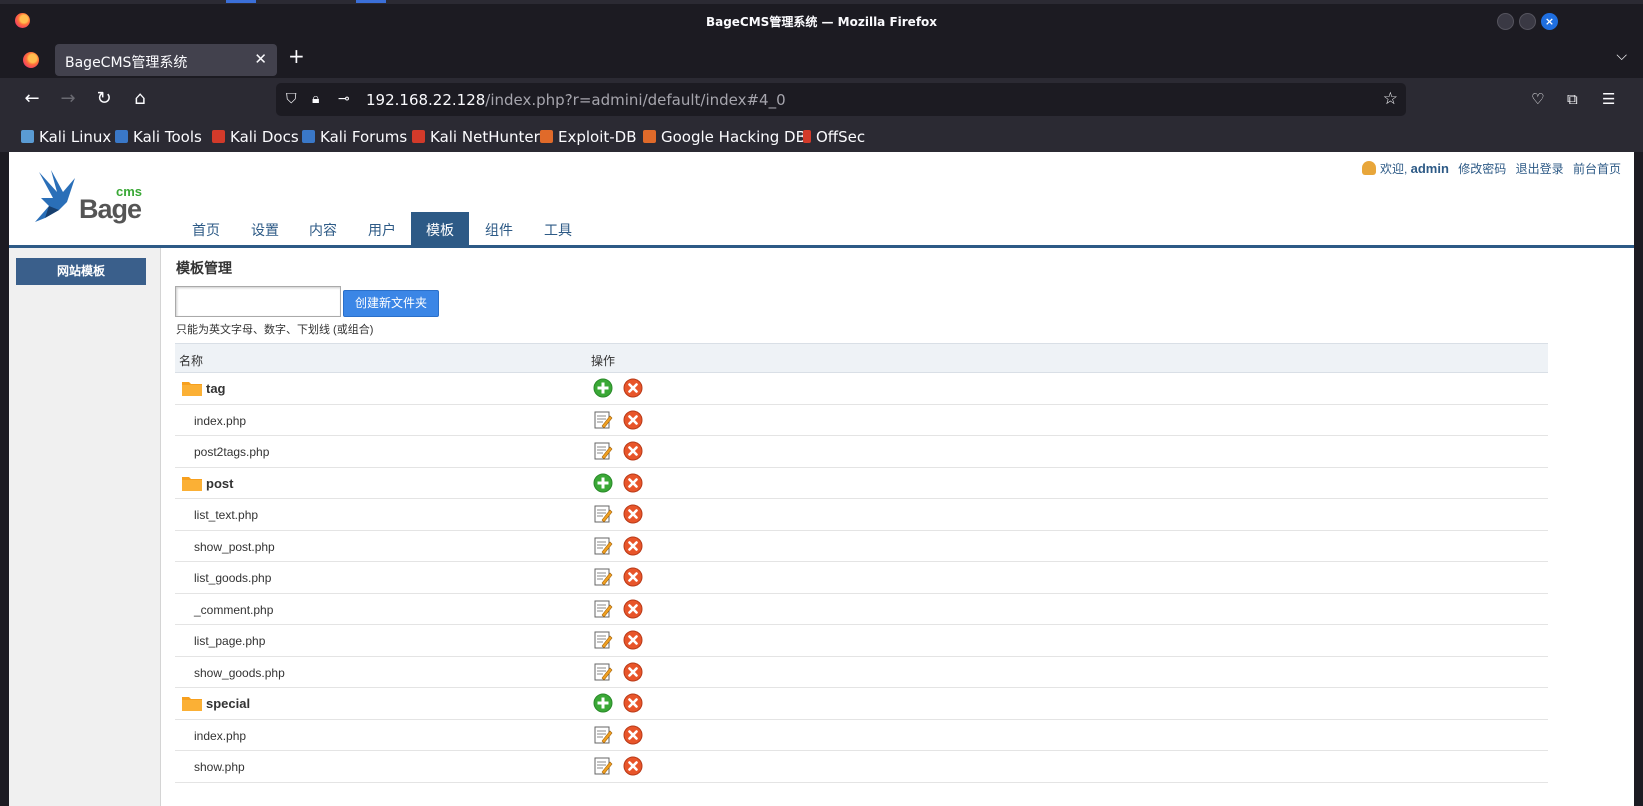 Image resolution: width=1643 pixels, height=806 pixels. I want to click on folder-name: post, so click(219, 483).